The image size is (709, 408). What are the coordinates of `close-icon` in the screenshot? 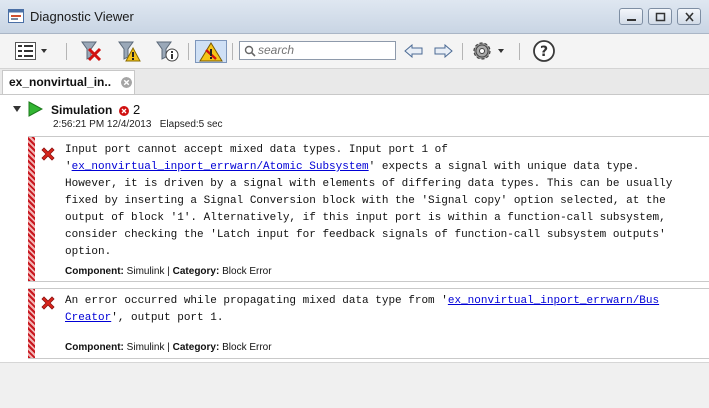 It's located at (126, 82).